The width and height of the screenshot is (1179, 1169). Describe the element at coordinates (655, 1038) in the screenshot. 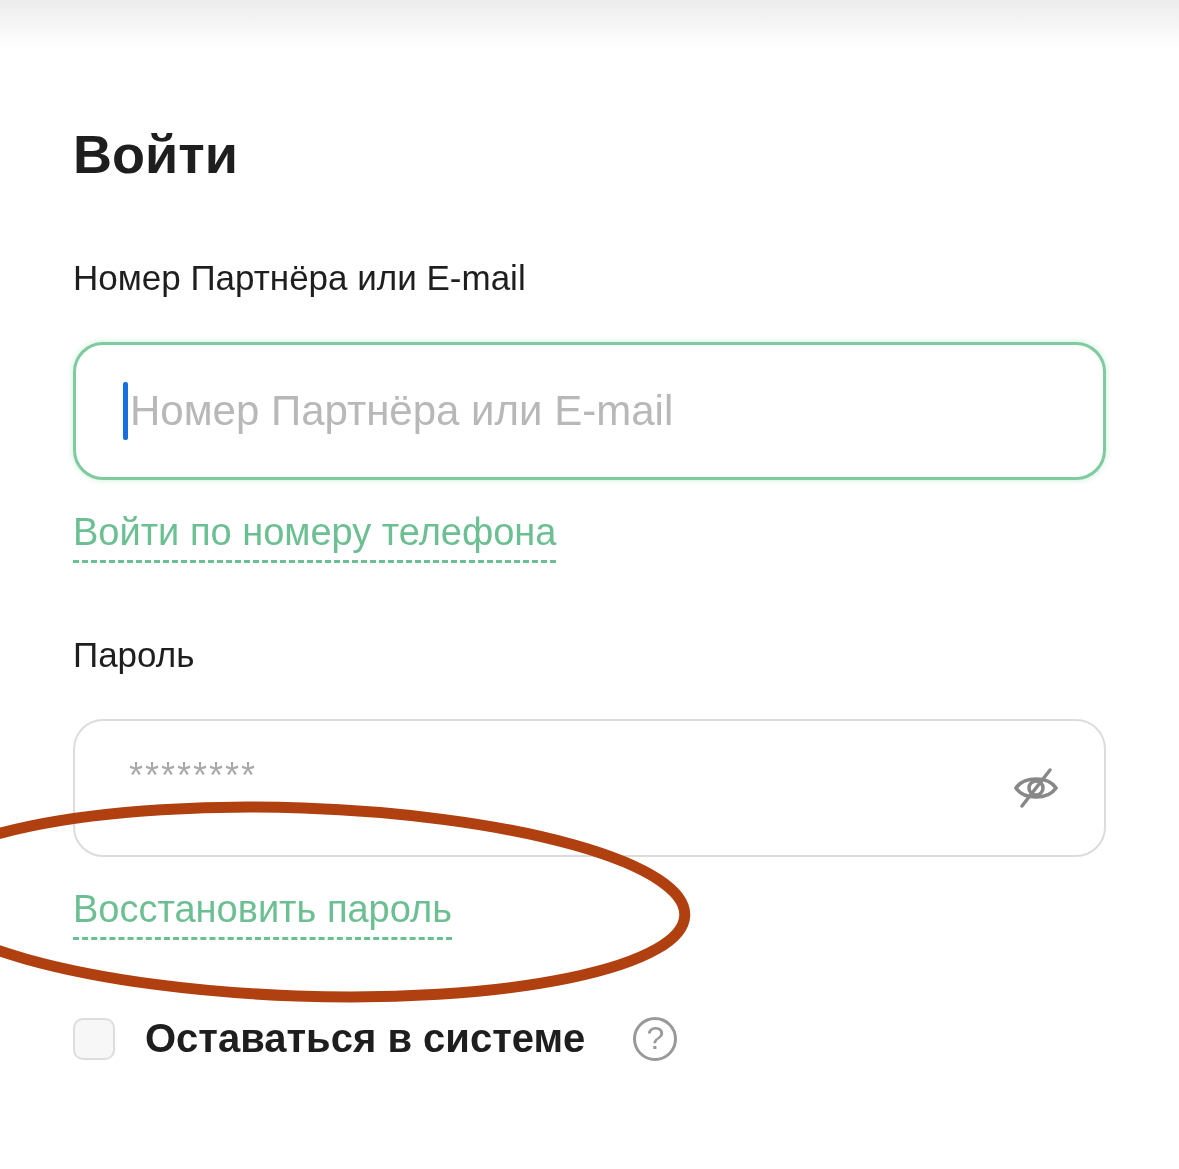

I see `help-button: ?` at that location.